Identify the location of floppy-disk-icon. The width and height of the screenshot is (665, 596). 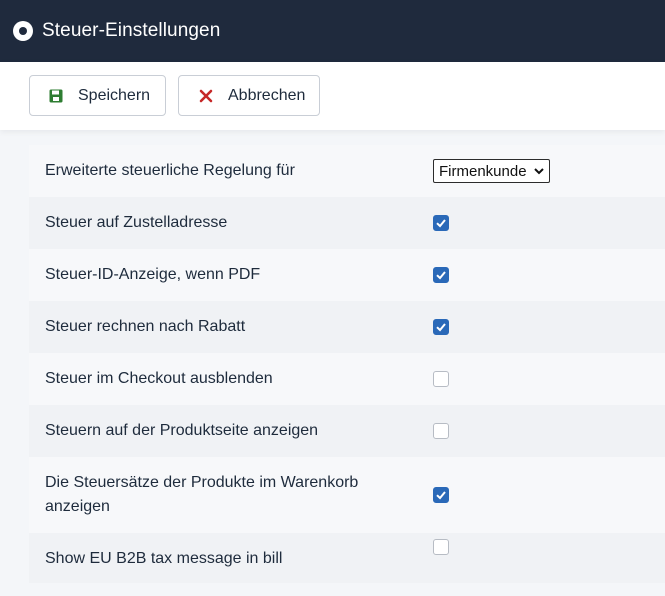
(56, 95).